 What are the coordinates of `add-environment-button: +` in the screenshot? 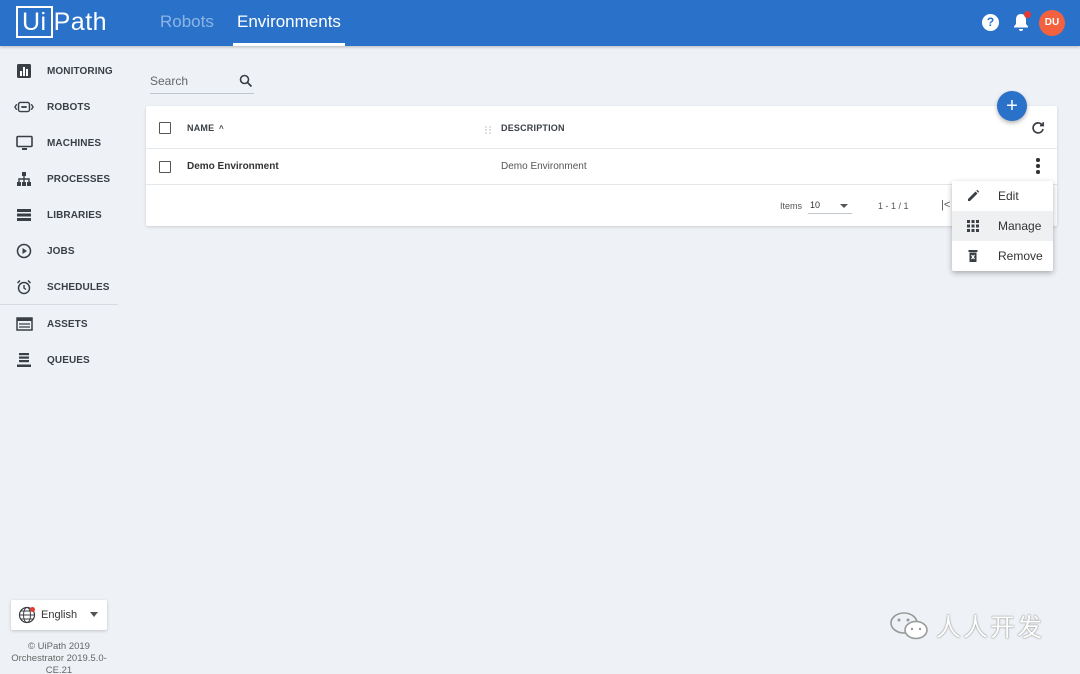 It's located at (1012, 106).